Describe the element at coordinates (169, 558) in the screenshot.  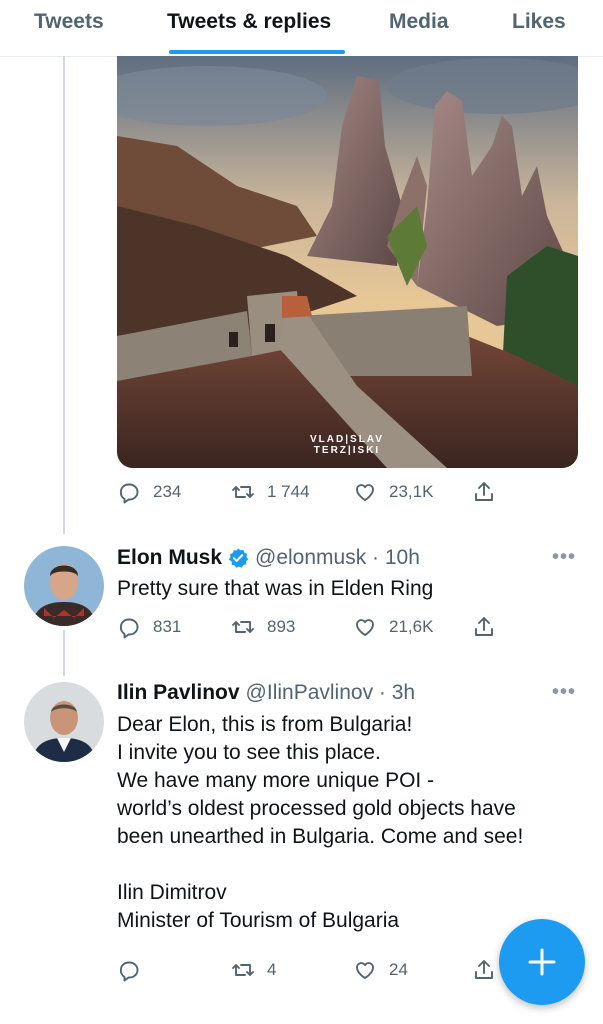
I see `author-name: Elon Musk` at that location.